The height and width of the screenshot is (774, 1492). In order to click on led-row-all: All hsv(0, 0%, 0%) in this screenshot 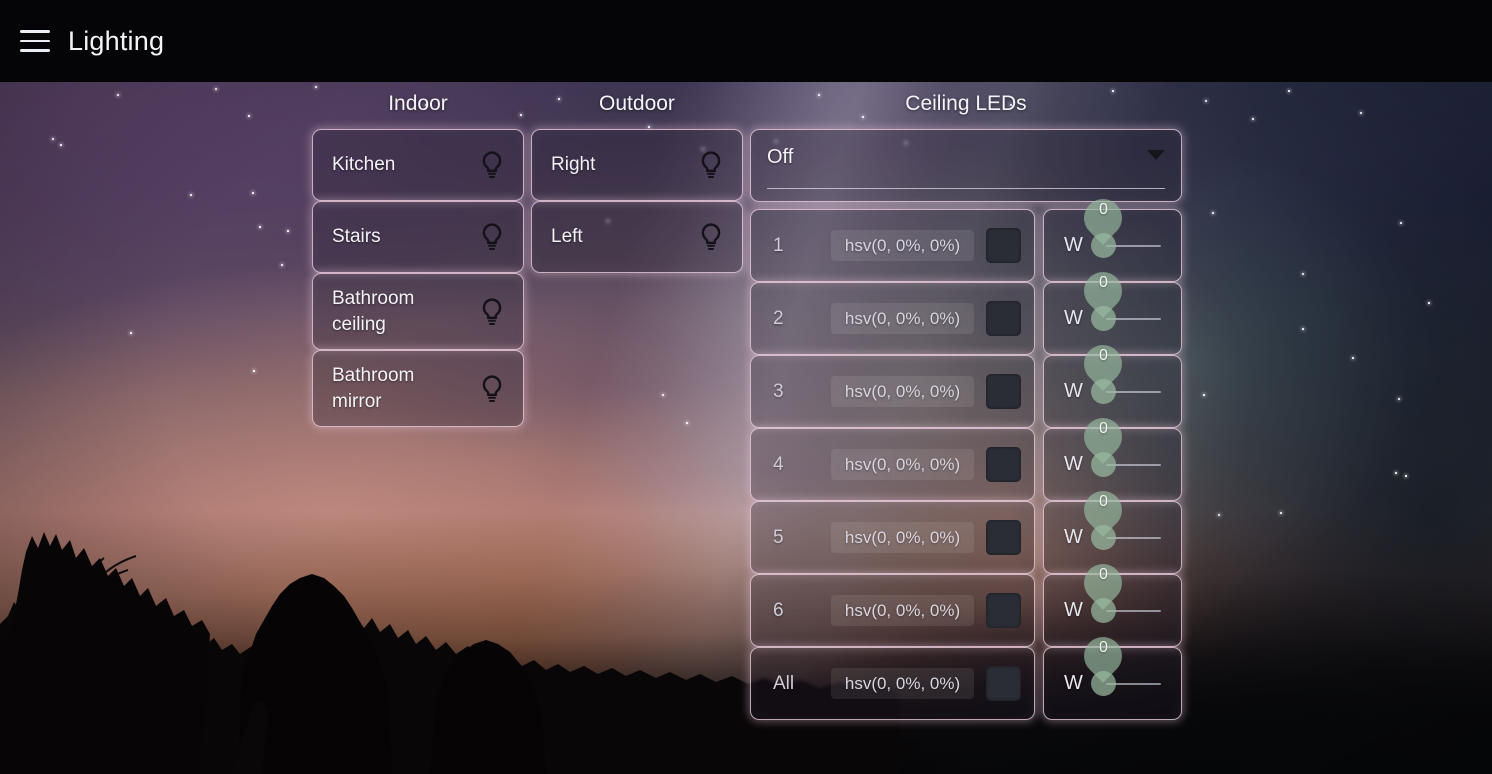, I will do `click(892, 683)`.